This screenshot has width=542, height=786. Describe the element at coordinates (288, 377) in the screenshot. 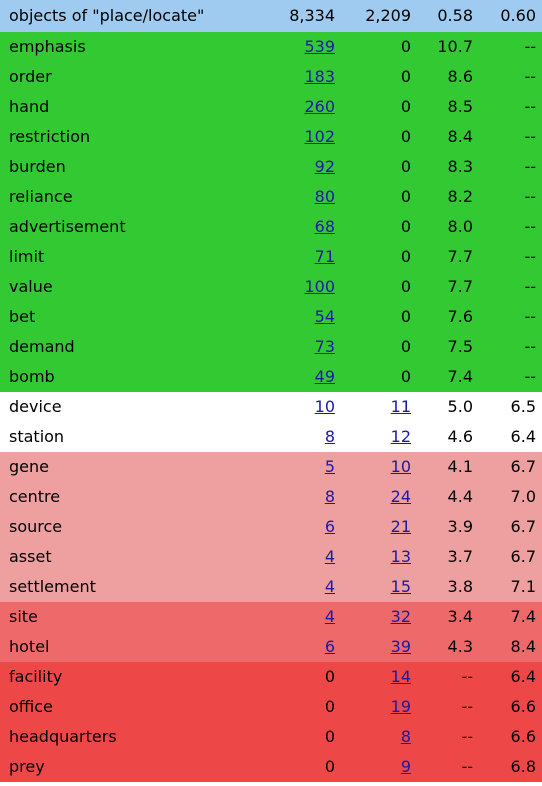

I see `row-count-1: 49` at that location.